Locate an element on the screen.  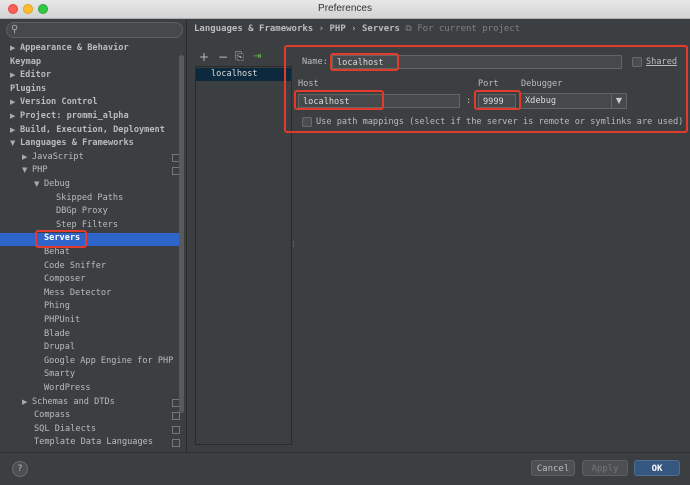
sidebar-item-label: Drupal is located at coordinates (60, 347).